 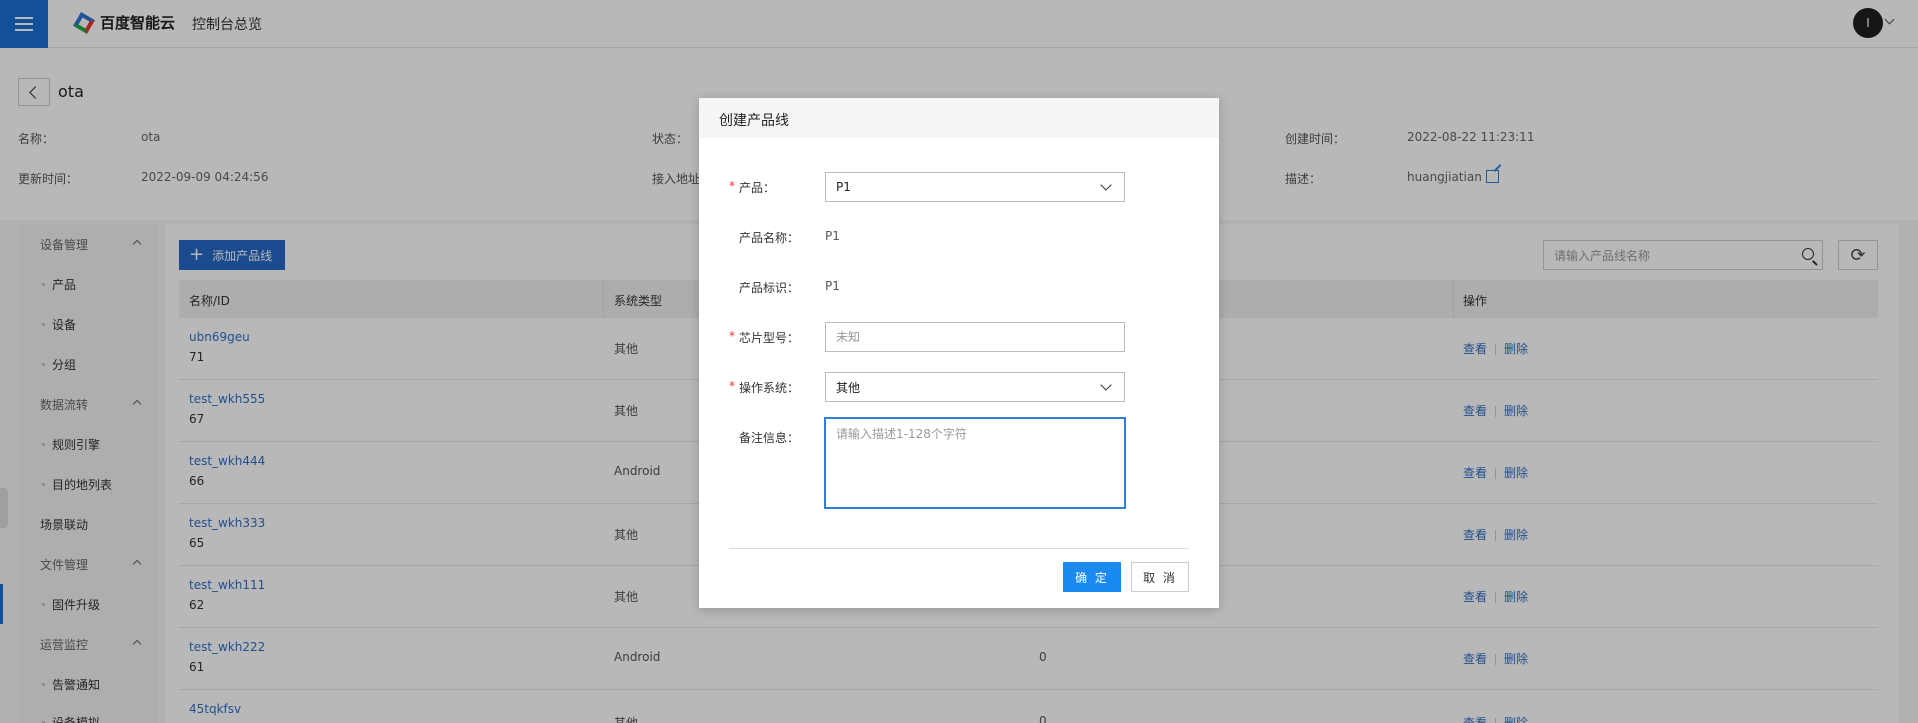 I want to click on remark-label: 备注信息：, so click(x=769, y=438).